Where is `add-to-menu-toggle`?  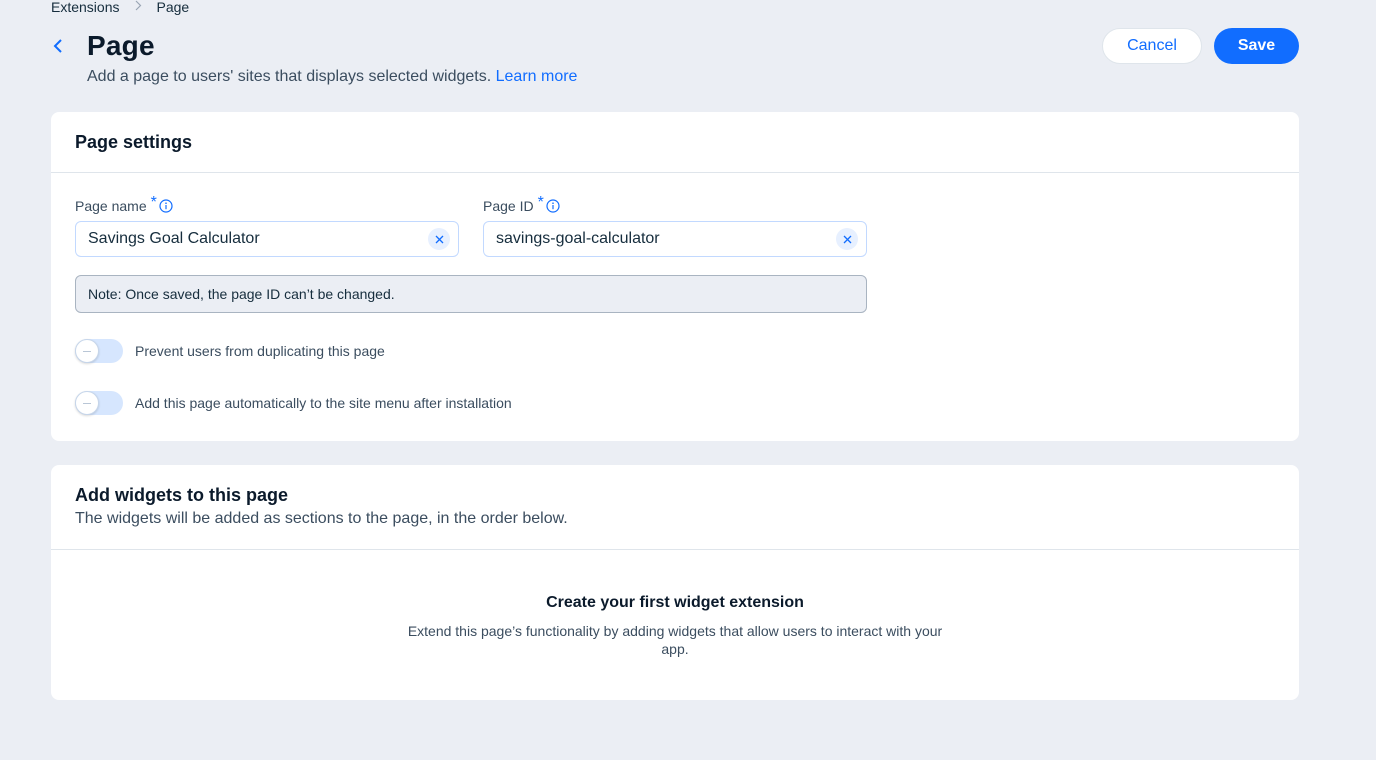 add-to-menu-toggle is located at coordinates (99, 403).